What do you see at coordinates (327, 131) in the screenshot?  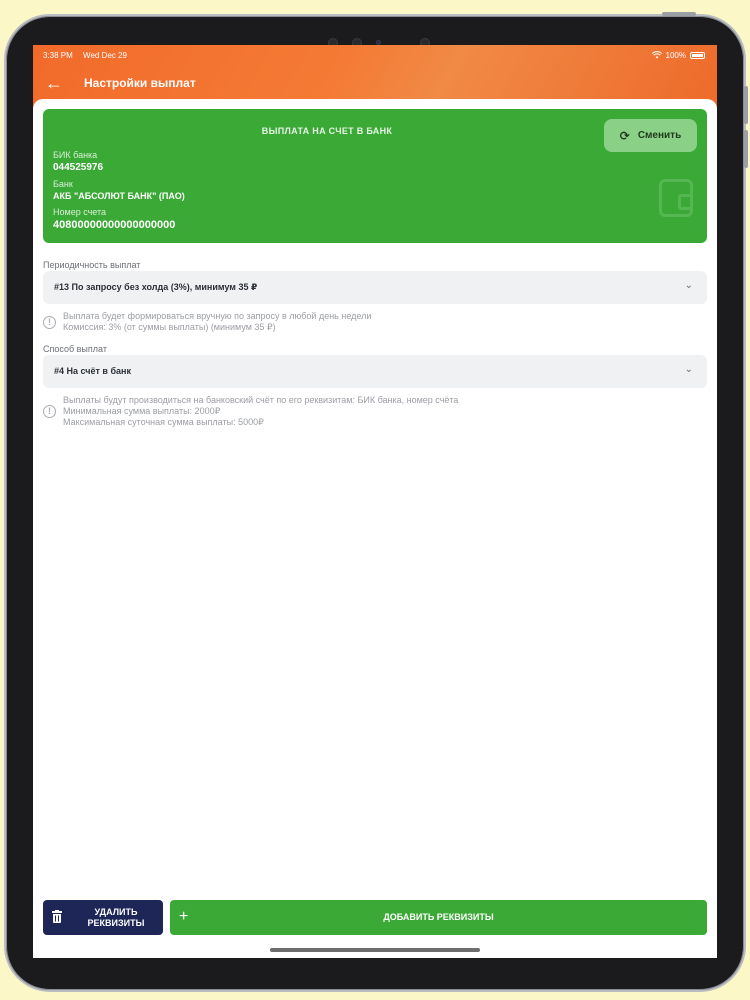 I see `card-title: ВЫПЛАТА НА СЧЕТ В БАНК` at bounding box center [327, 131].